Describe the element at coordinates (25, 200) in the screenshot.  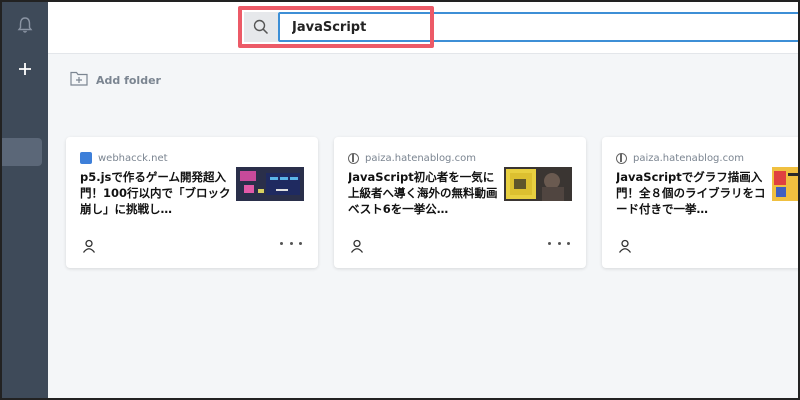
I see `sidebar` at that location.